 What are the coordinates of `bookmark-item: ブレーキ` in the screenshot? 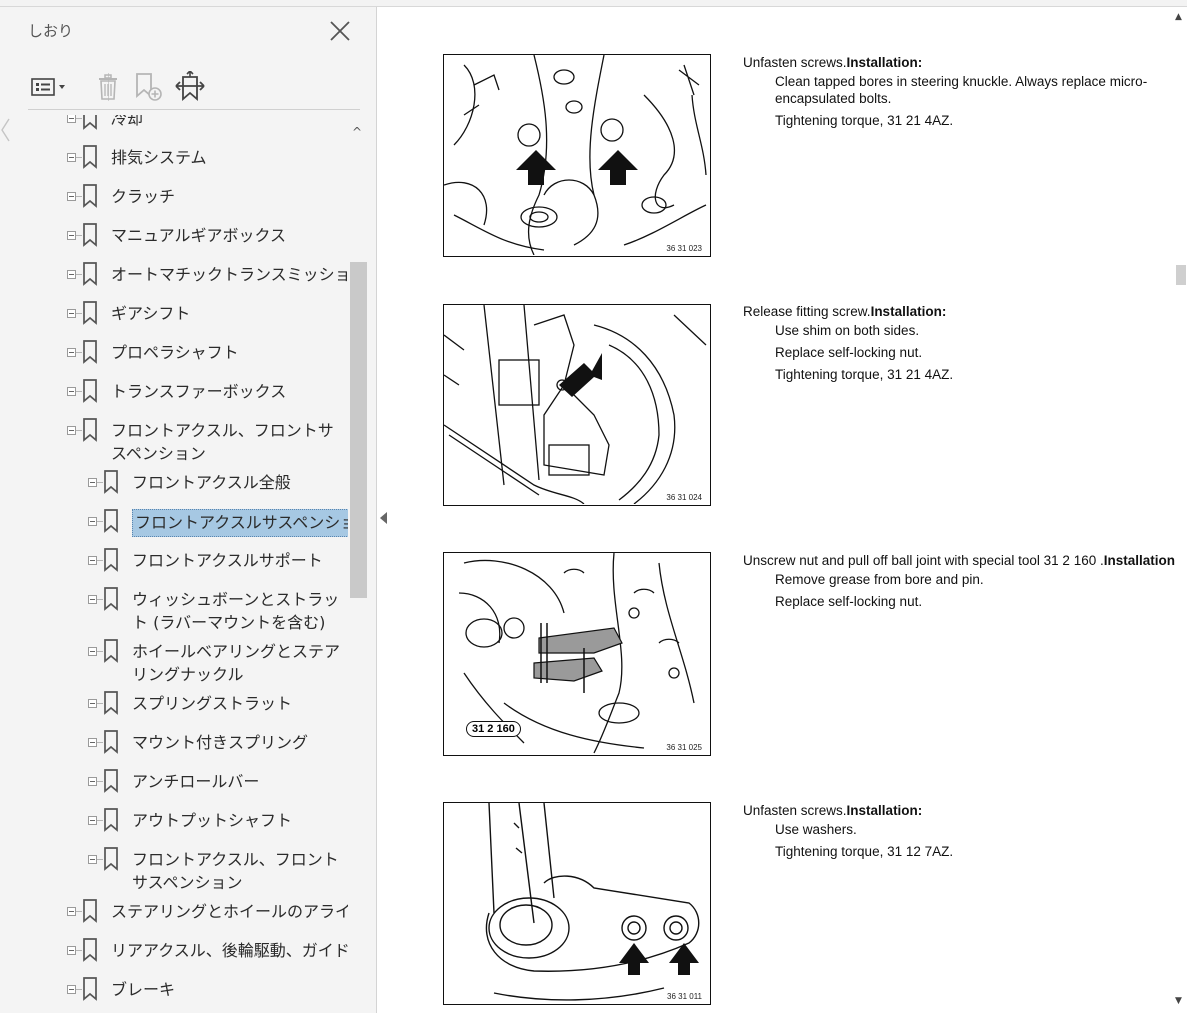 It's located at (174, 989).